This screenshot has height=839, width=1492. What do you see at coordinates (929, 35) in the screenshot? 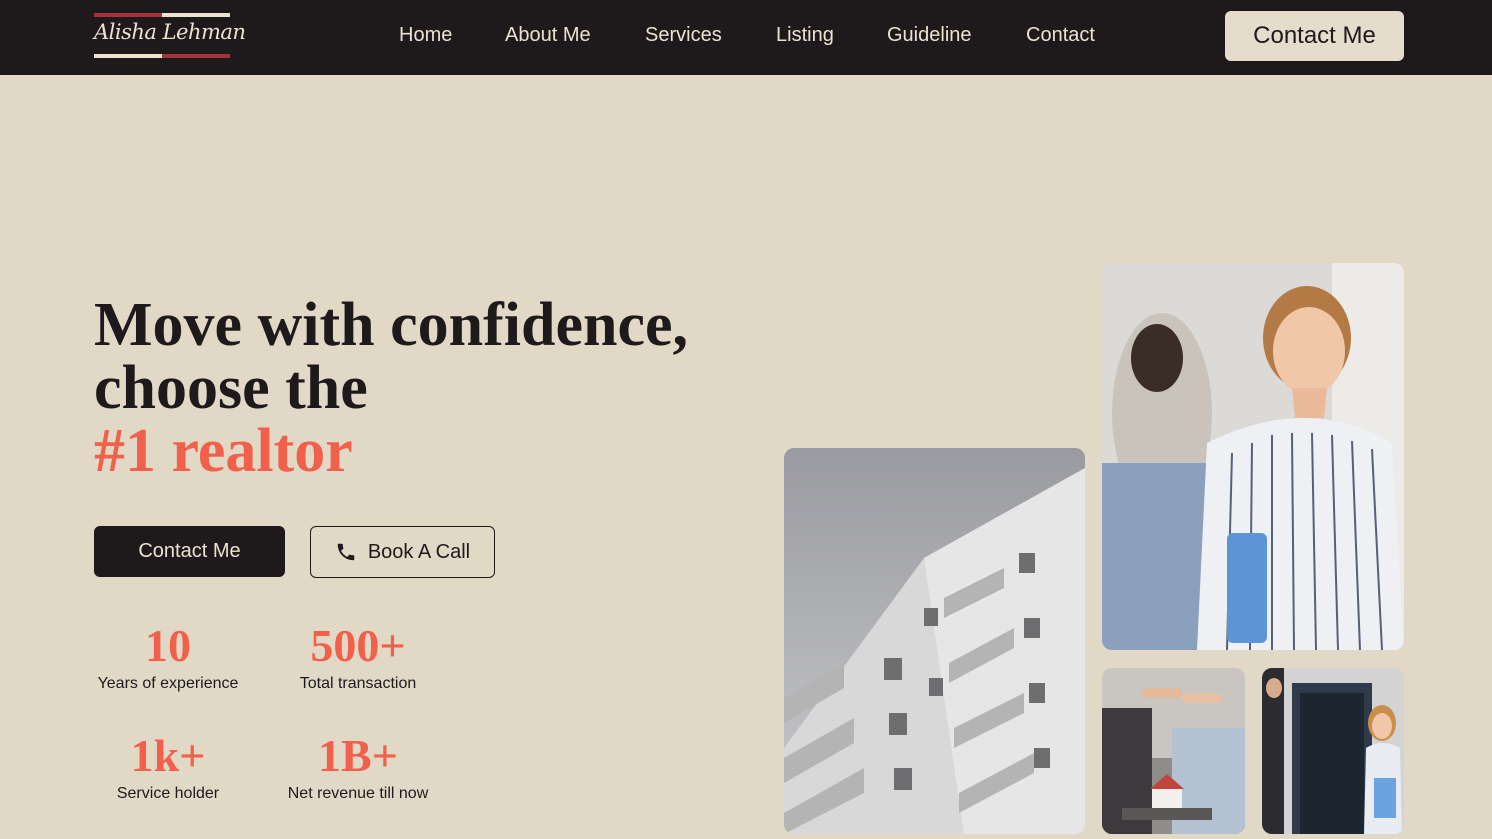
I see `nav-guideline: Guideline` at bounding box center [929, 35].